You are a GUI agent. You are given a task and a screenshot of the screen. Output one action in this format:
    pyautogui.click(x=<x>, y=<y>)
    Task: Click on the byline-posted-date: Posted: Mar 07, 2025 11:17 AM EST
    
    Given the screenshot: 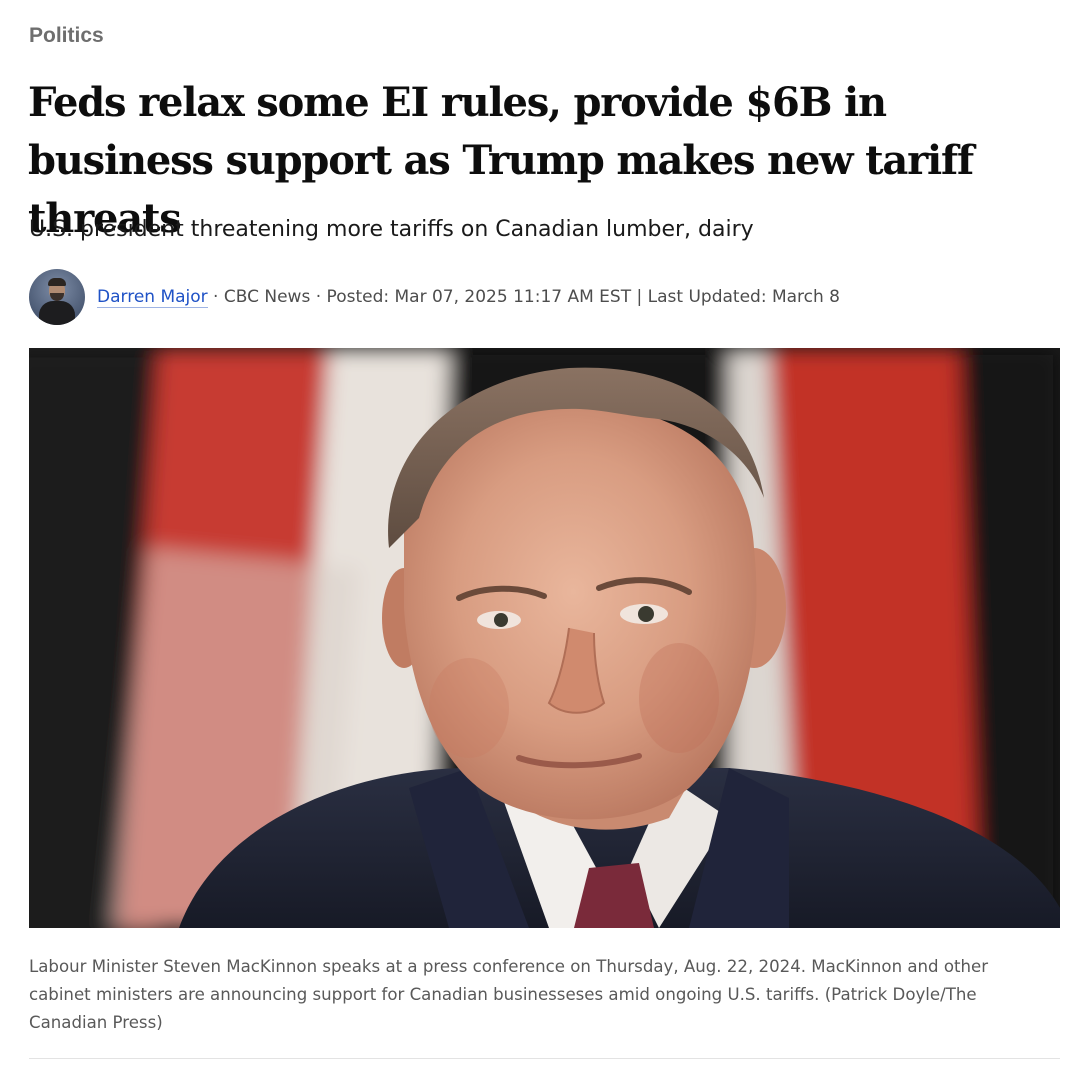 What is the action you would take?
    pyautogui.click(x=479, y=297)
    